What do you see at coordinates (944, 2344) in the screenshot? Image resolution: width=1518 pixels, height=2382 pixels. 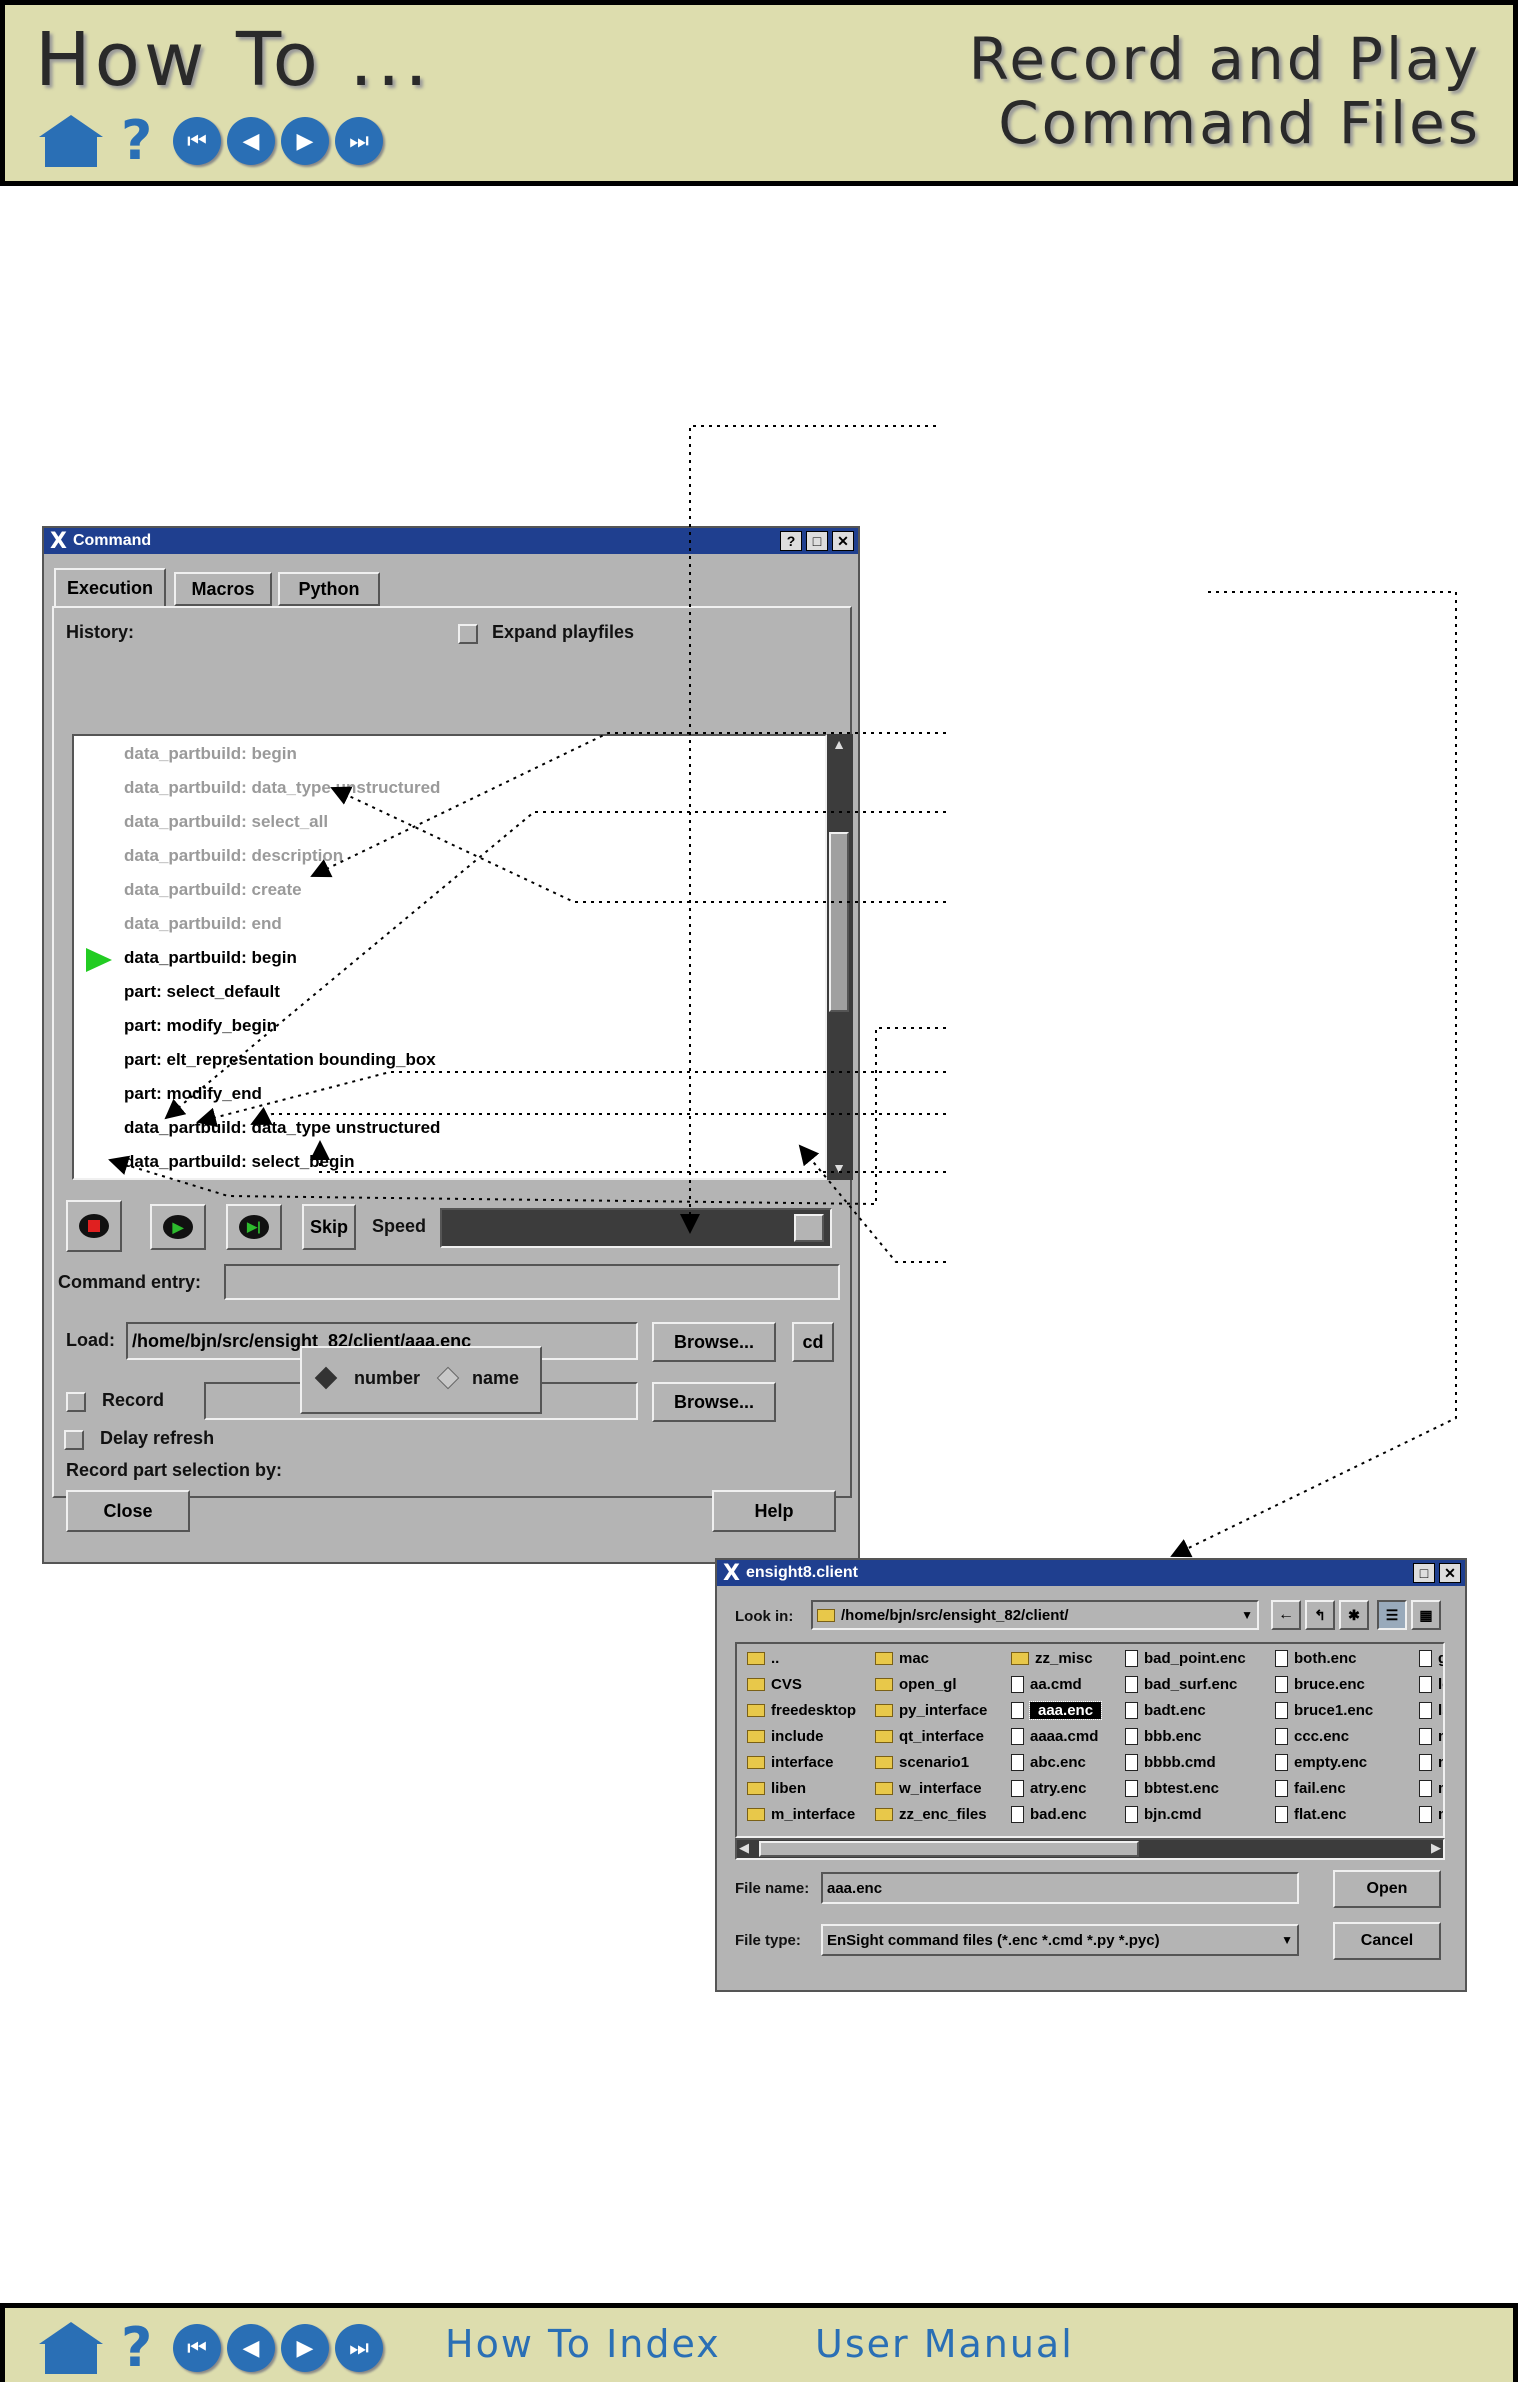 I see `user-manual-link: User Manual` at bounding box center [944, 2344].